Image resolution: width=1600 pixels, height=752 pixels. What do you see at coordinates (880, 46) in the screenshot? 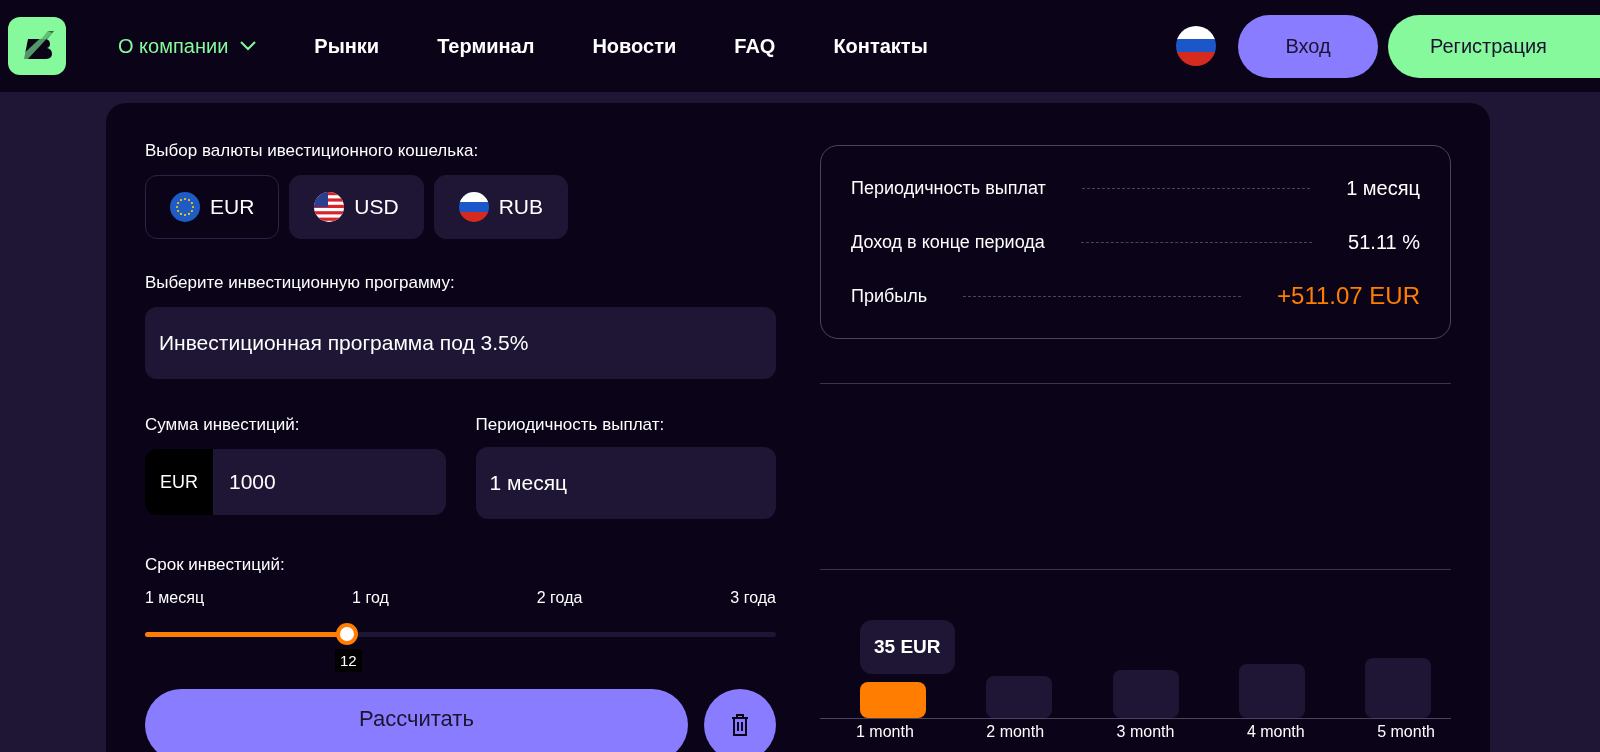
I see `nav-link: Контакты` at bounding box center [880, 46].